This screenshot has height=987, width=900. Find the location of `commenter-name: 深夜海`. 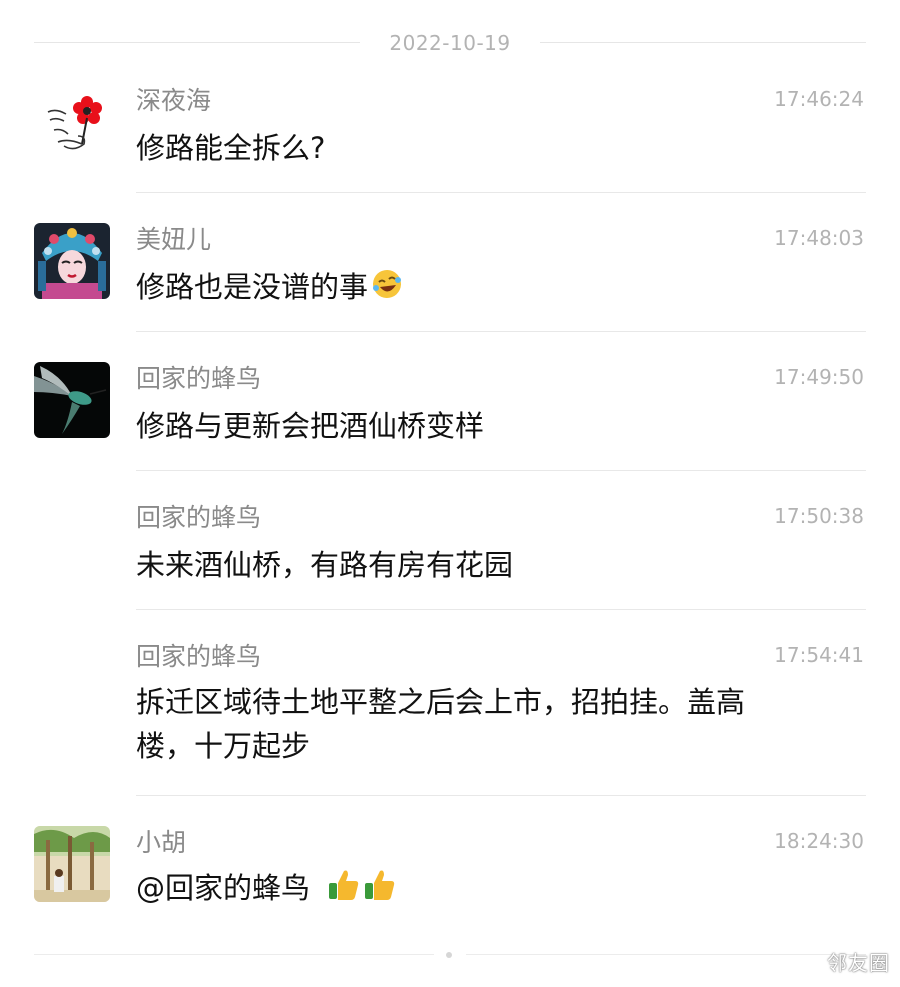

commenter-name: 深夜海 is located at coordinates (173, 101).